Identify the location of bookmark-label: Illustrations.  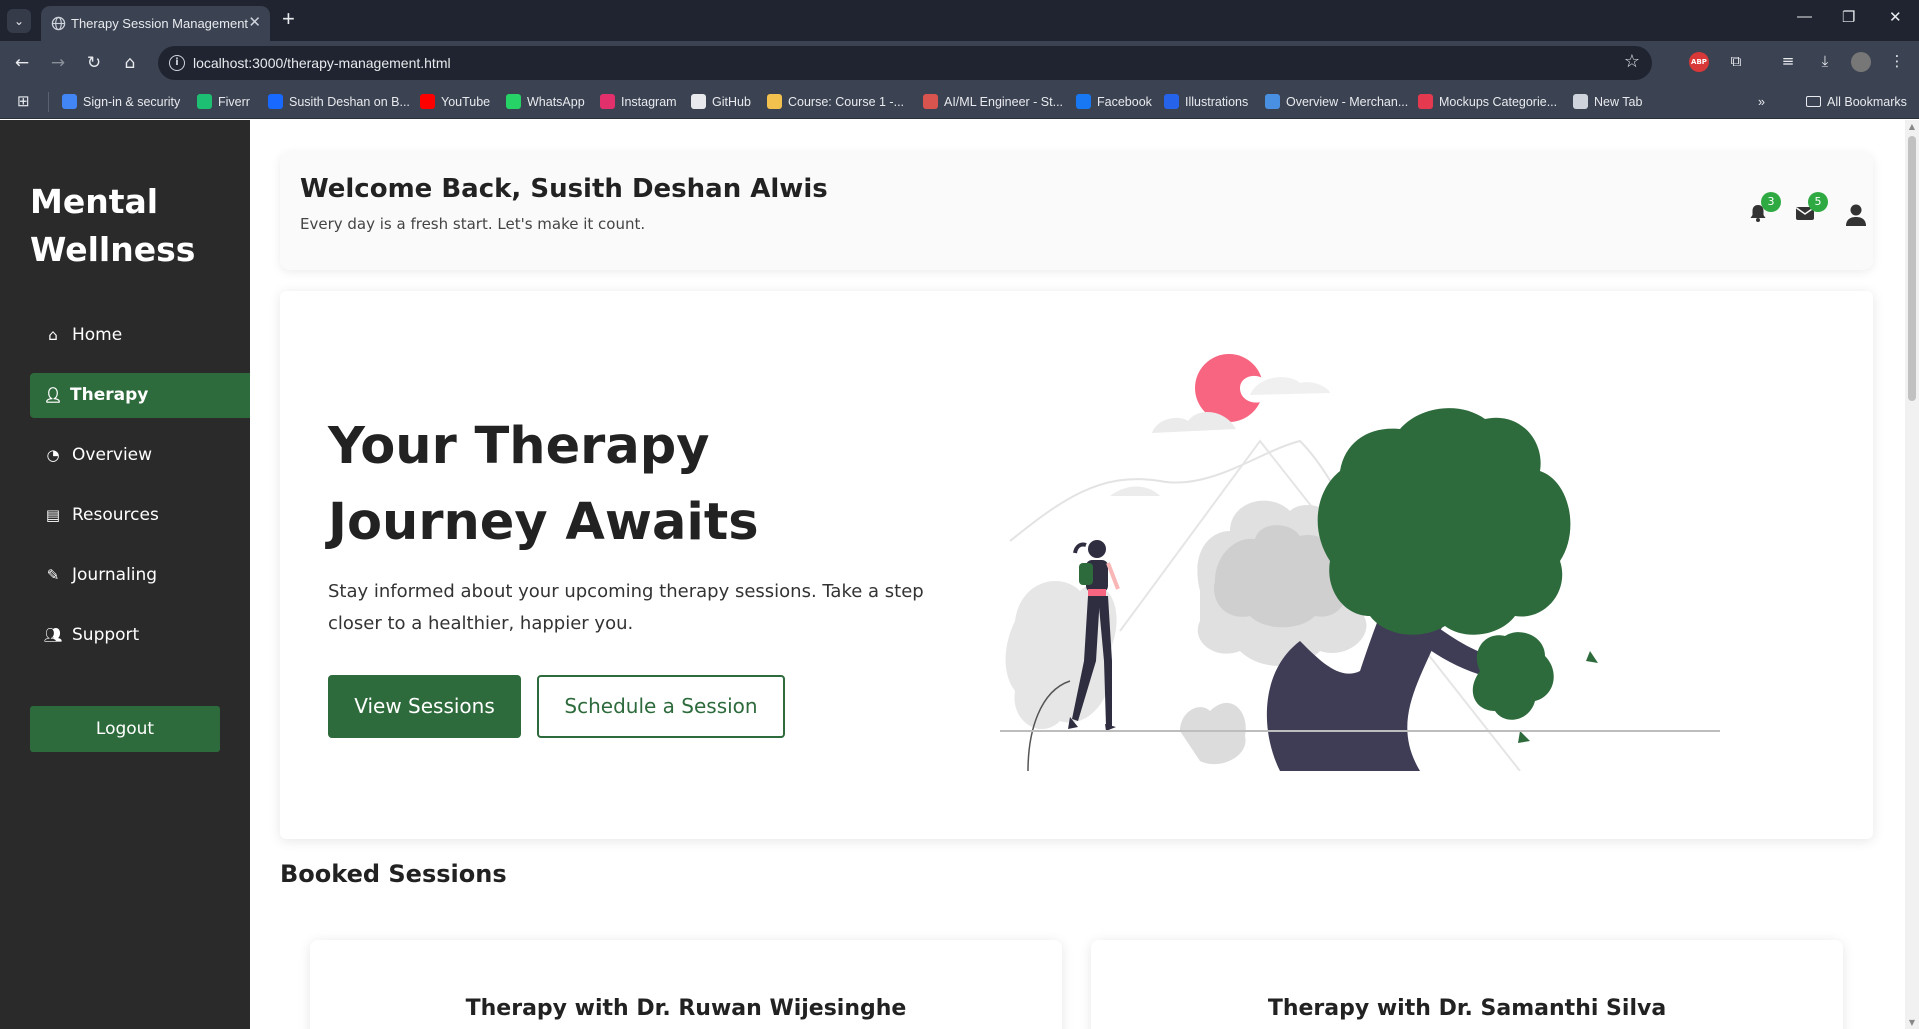
(1217, 102).